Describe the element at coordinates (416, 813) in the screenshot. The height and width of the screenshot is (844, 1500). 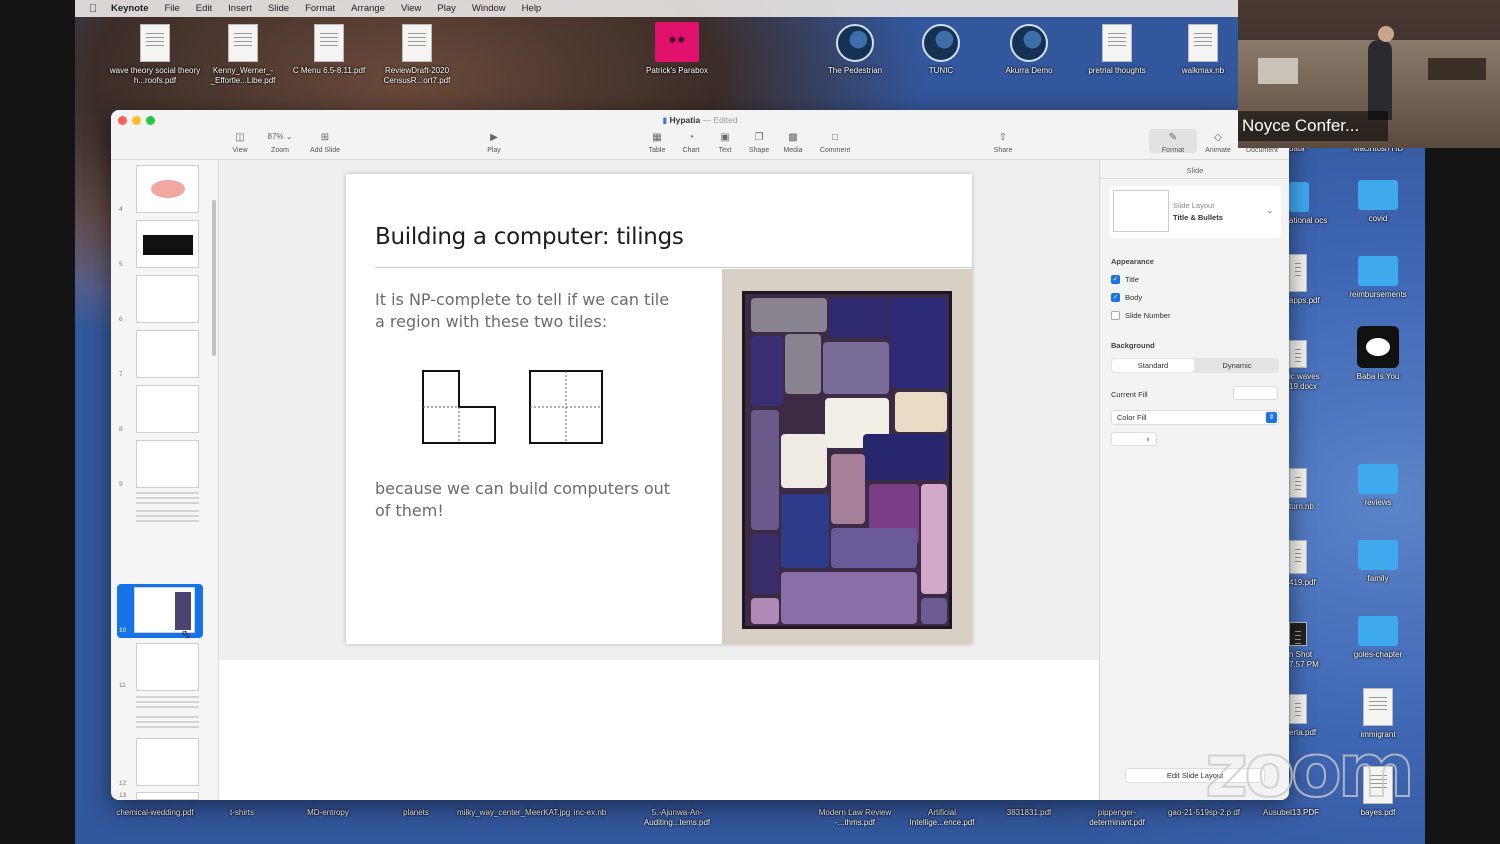
I see `desktop-folder-icon: planets` at that location.